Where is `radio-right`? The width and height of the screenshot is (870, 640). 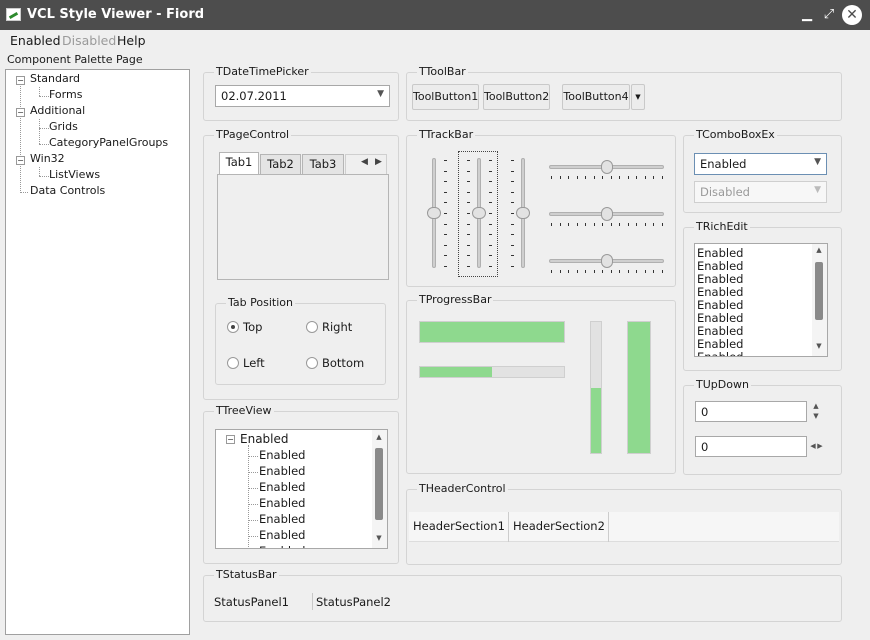 radio-right is located at coordinates (312, 327).